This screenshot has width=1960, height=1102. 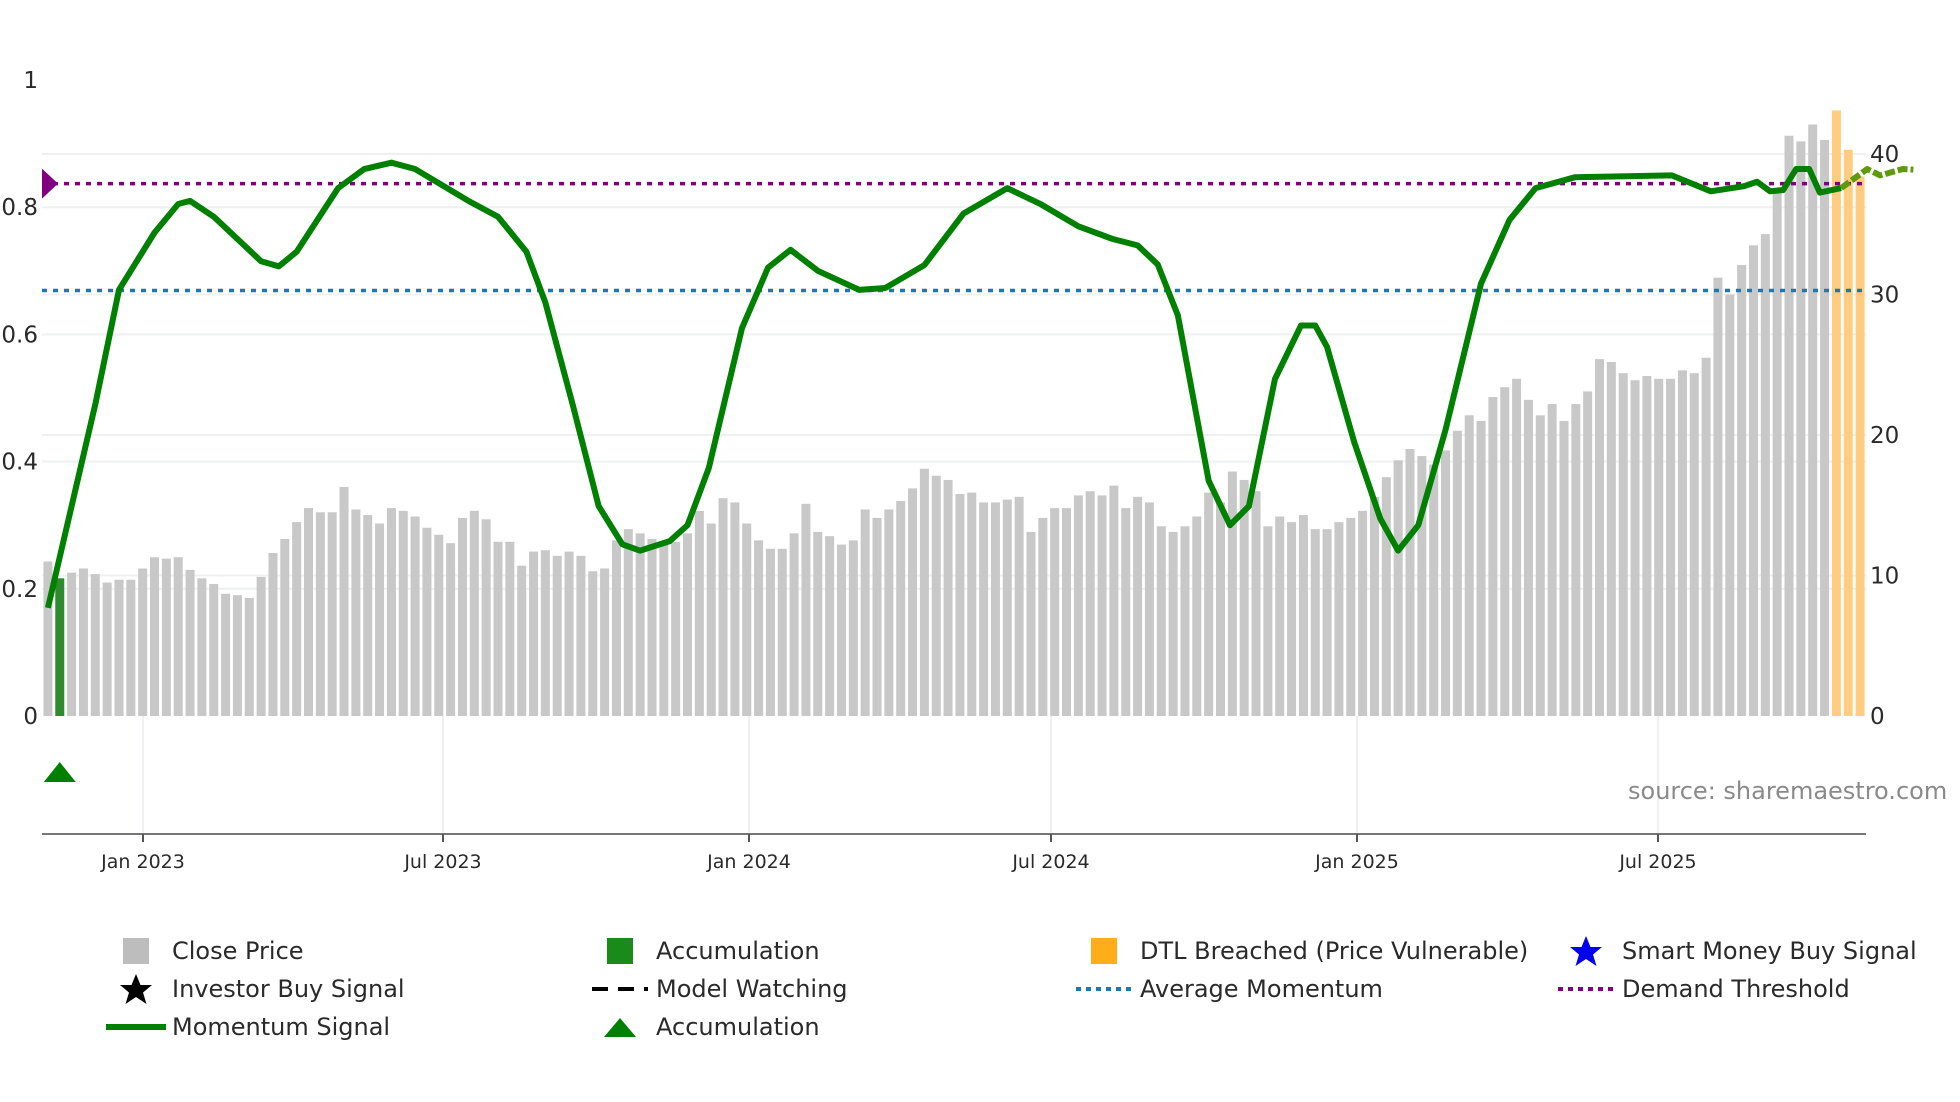 What do you see at coordinates (1848, 432) in the screenshot?
I see `dtl-breached-bar` at bounding box center [1848, 432].